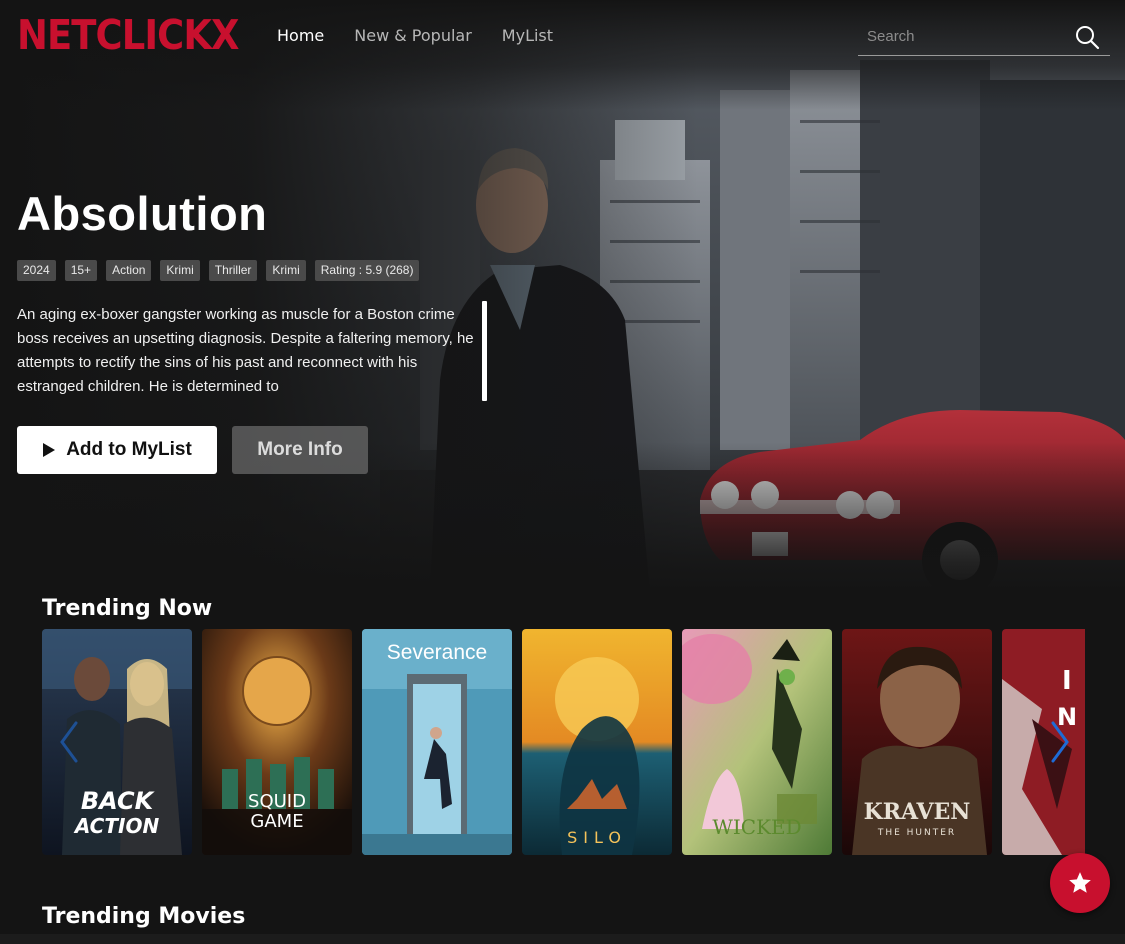  Describe the element at coordinates (128, 35) in the screenshot. I see `brand-logo: NETCLICKX` at that location.